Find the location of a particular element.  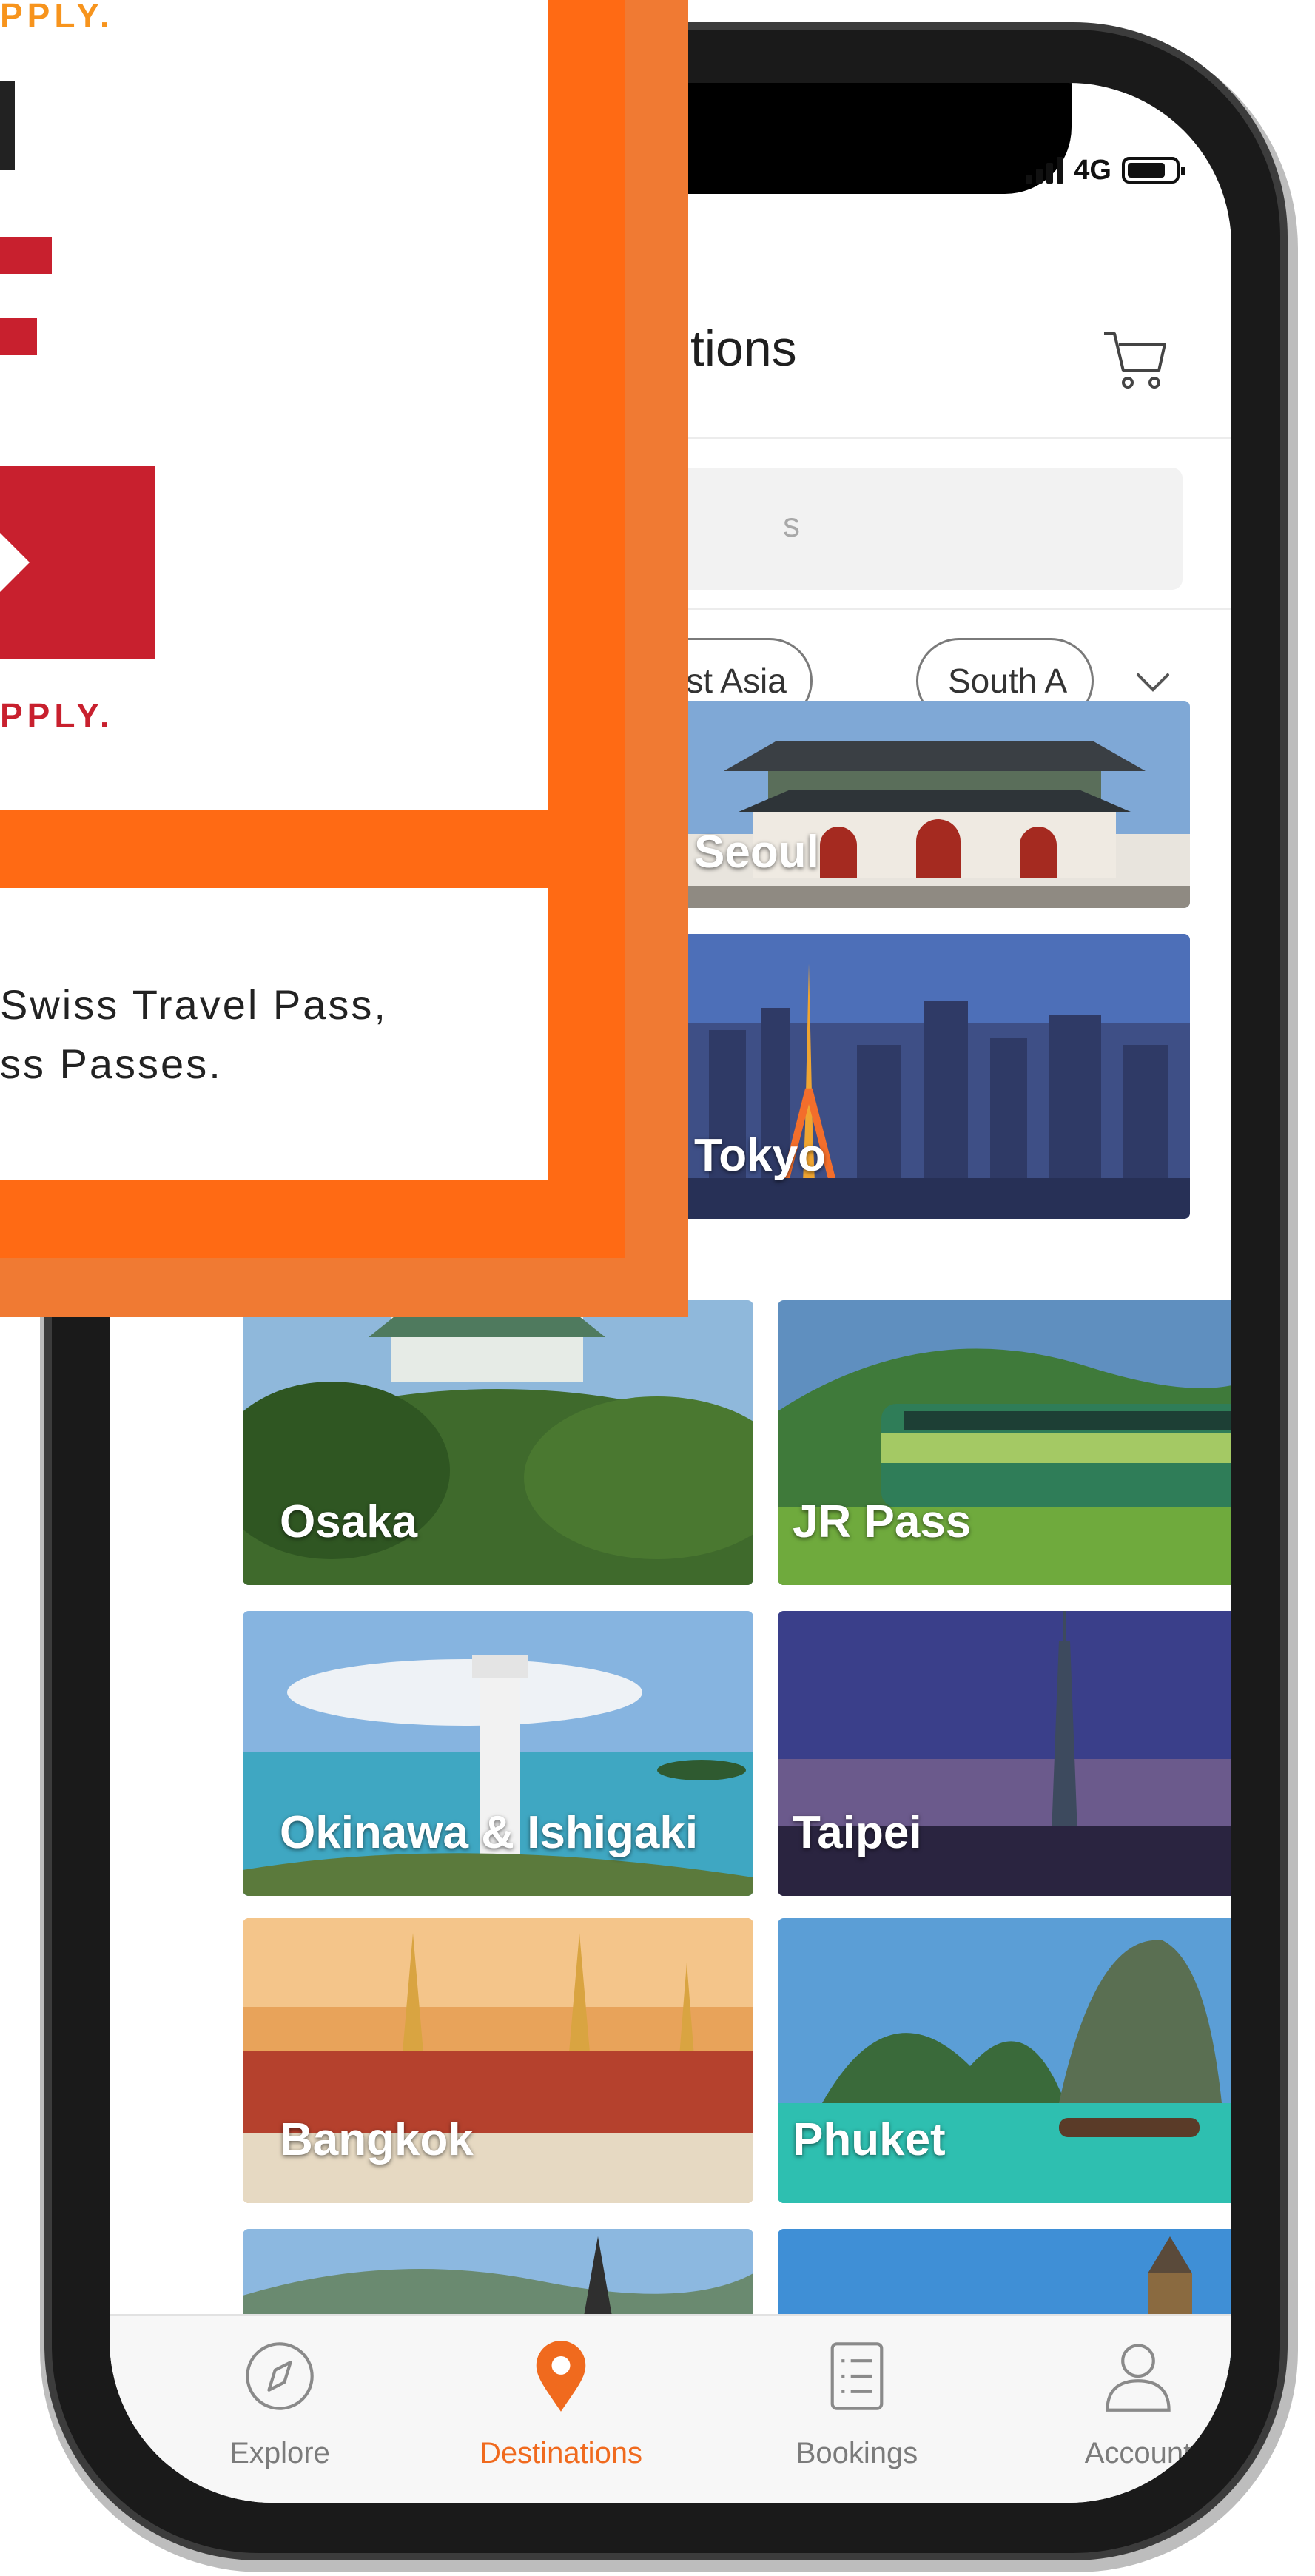

network-label: 4G is located at coordinates (1092, 170).